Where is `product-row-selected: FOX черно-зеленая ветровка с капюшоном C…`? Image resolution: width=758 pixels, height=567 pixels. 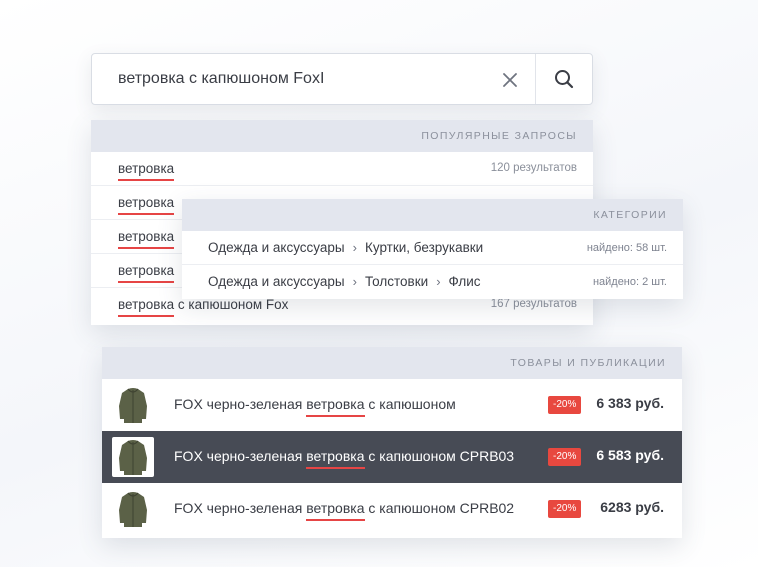 product-row-selected: FOX черно-зеленая ветровка с капюшоном C… is located at coordinates (392, 457).